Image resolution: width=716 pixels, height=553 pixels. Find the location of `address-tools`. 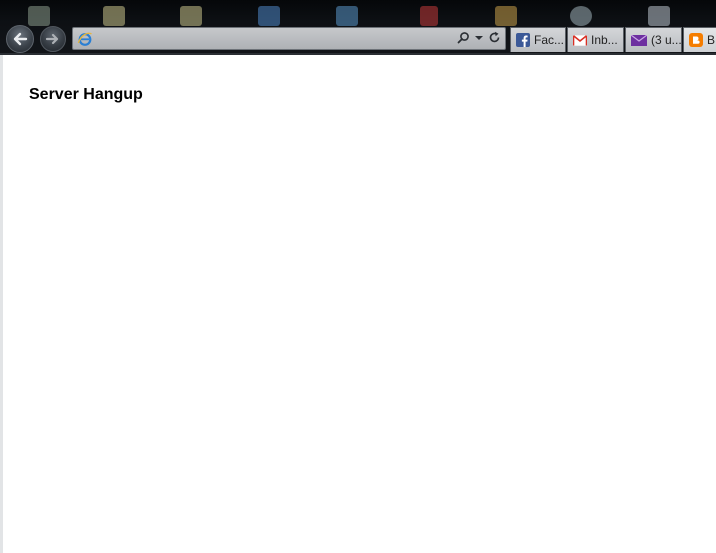

address-tools is located at coordinates (479, 37).